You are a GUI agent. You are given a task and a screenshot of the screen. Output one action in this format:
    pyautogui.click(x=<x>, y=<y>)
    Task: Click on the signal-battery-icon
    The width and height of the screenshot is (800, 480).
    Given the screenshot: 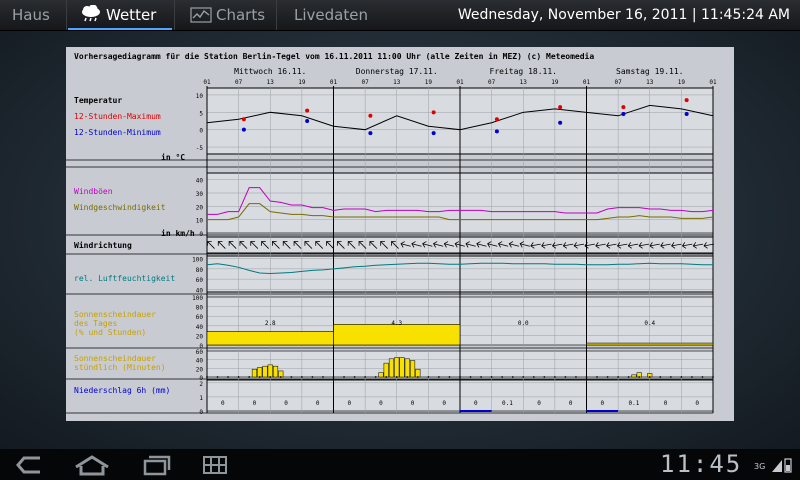 What is the action you would take?
    pyautogui.click(x=782, y=465)
    